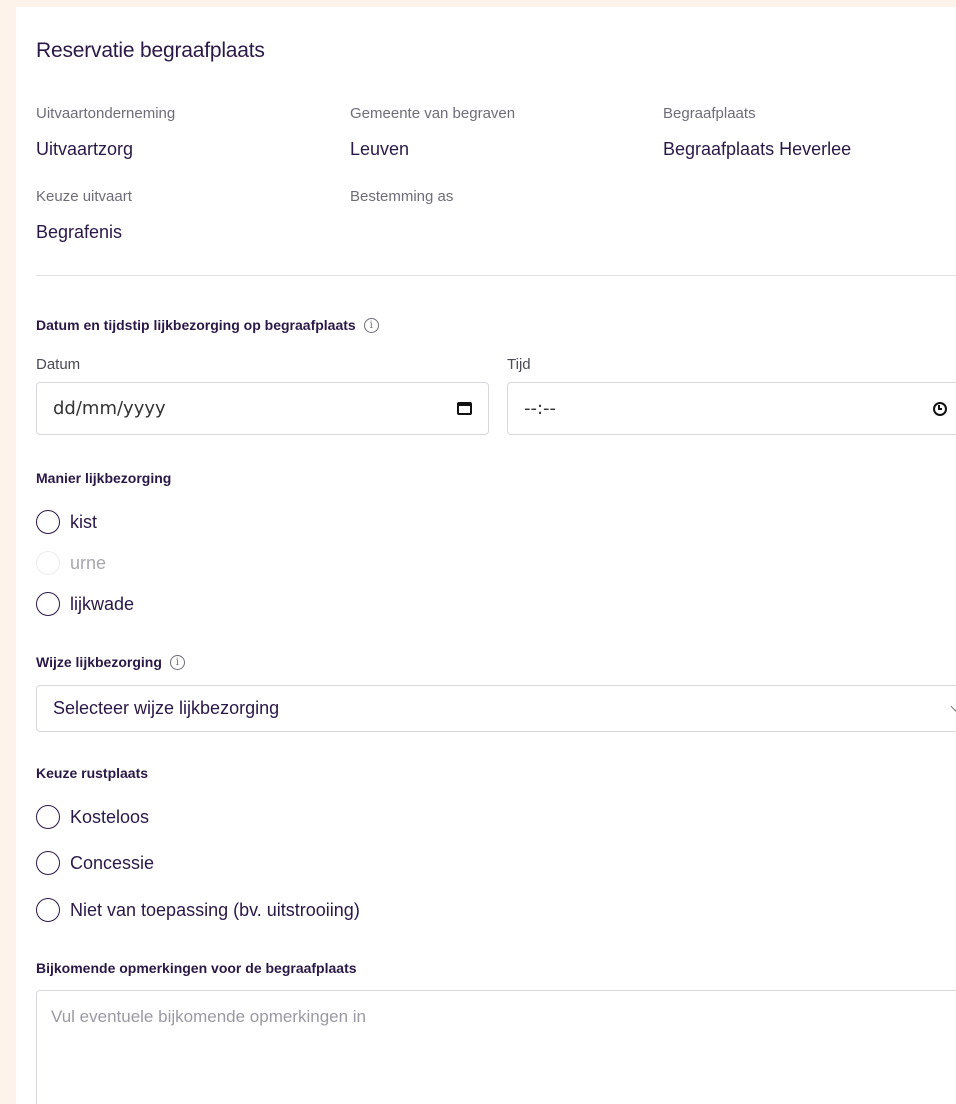  I want to click on funeral-home-label: Uitvaartonderneming, so click(106, 113).